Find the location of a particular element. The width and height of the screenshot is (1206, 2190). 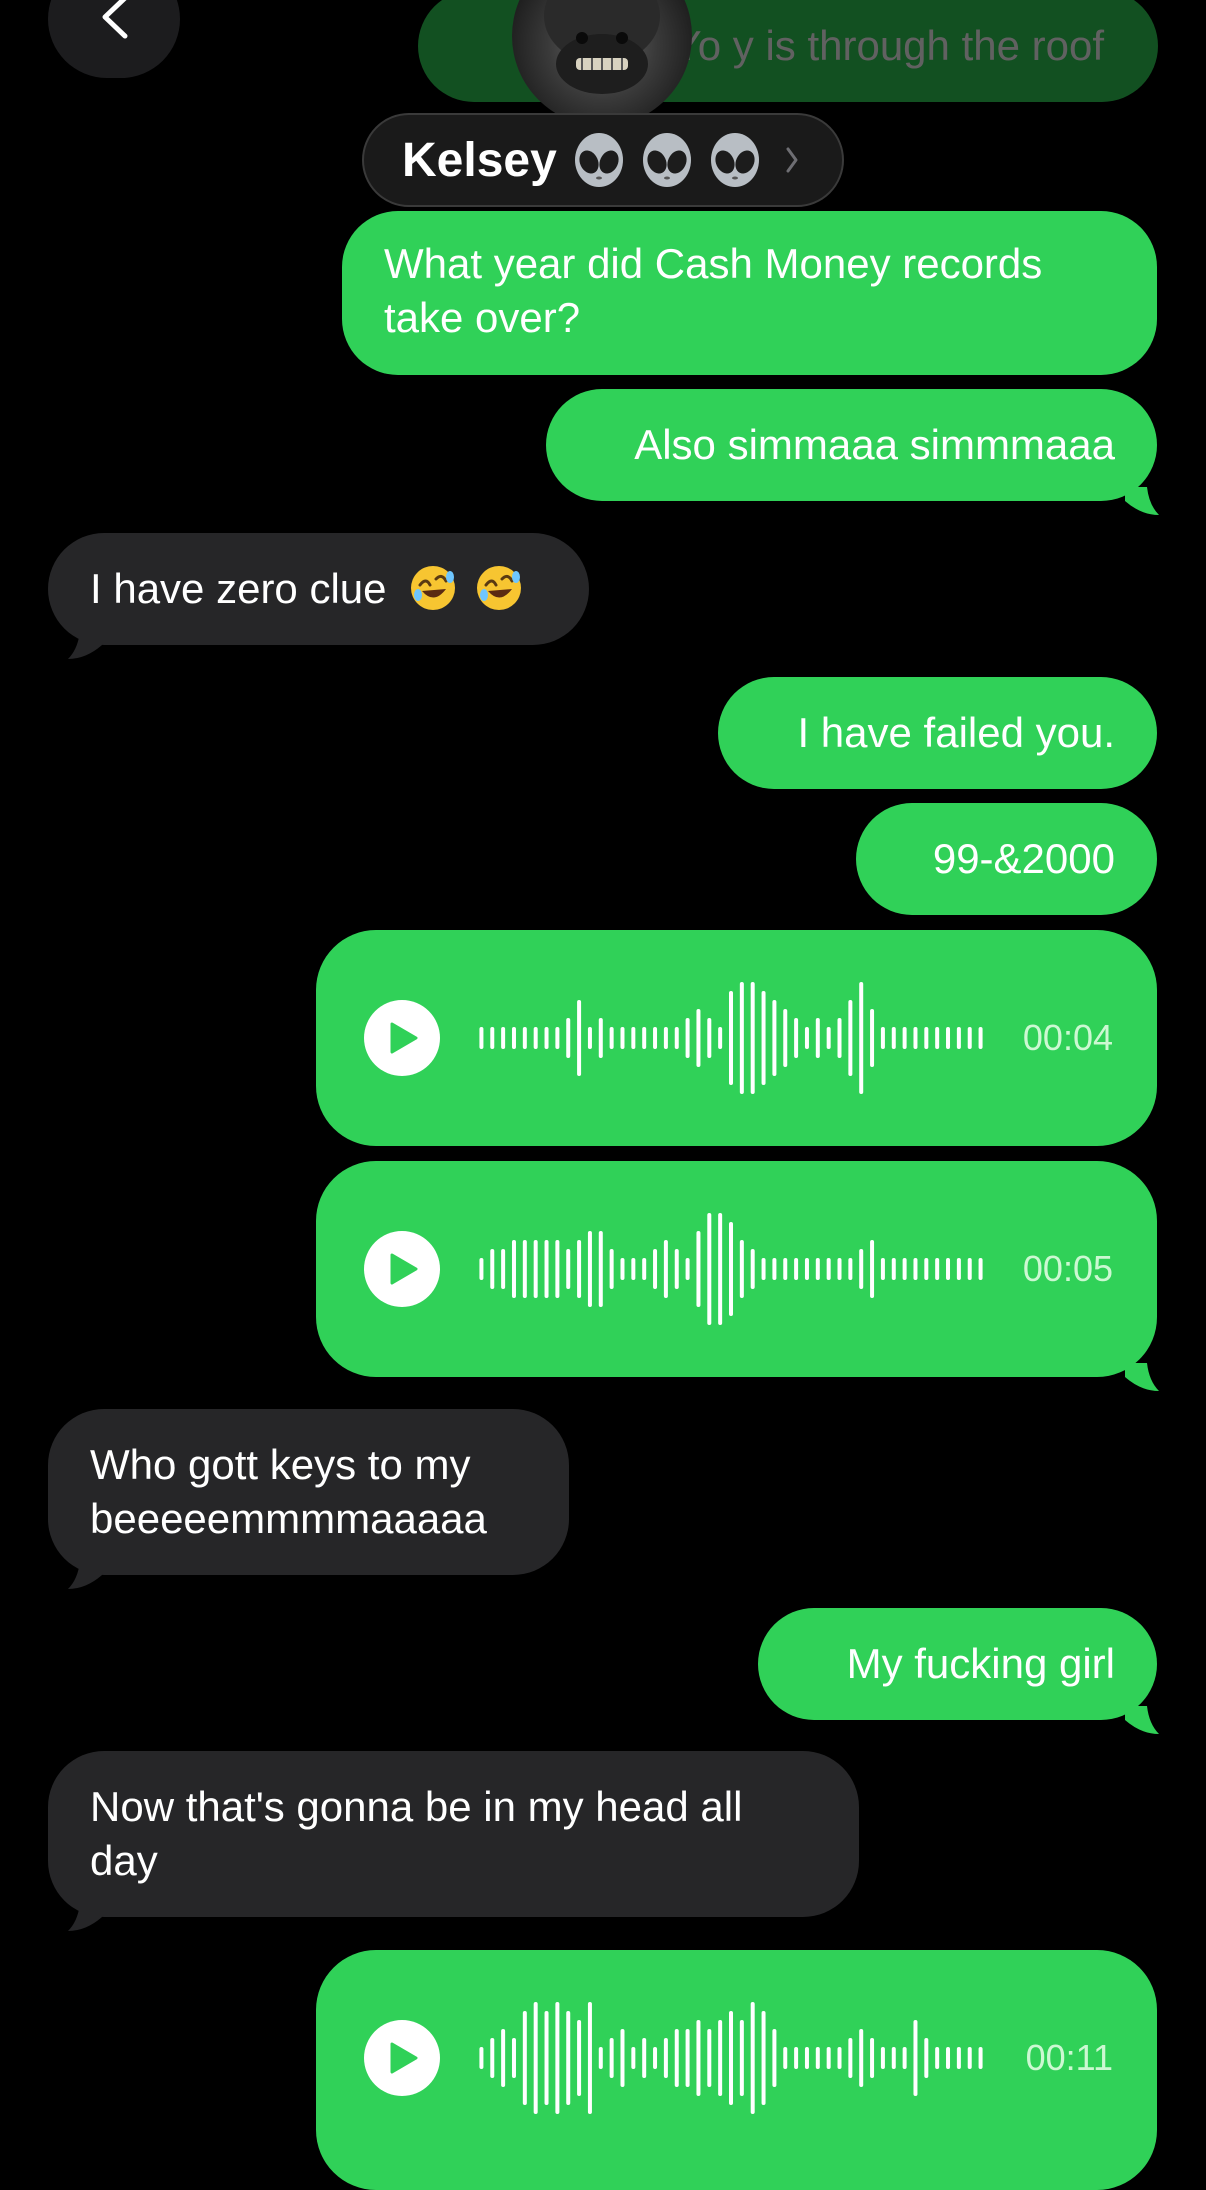

message-text: I have zero clue is located at coordinates (238, 588).